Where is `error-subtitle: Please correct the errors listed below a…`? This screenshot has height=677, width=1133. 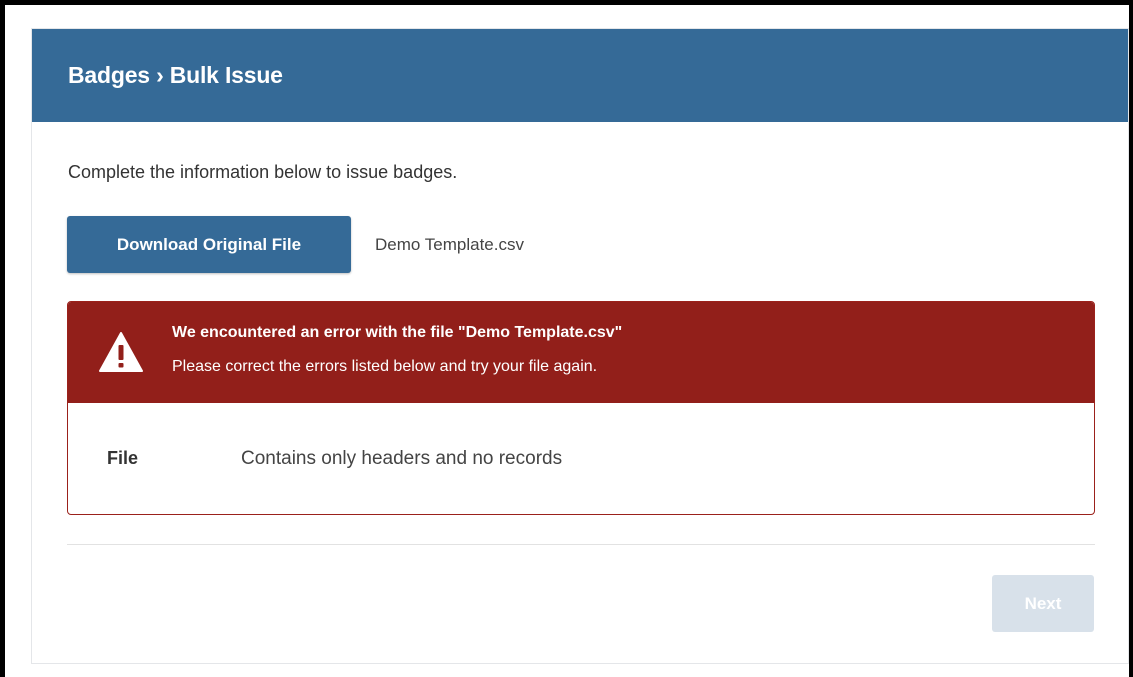 error-subtitle: Please correct the errors listed below a… is located at coordinates (385, 366).